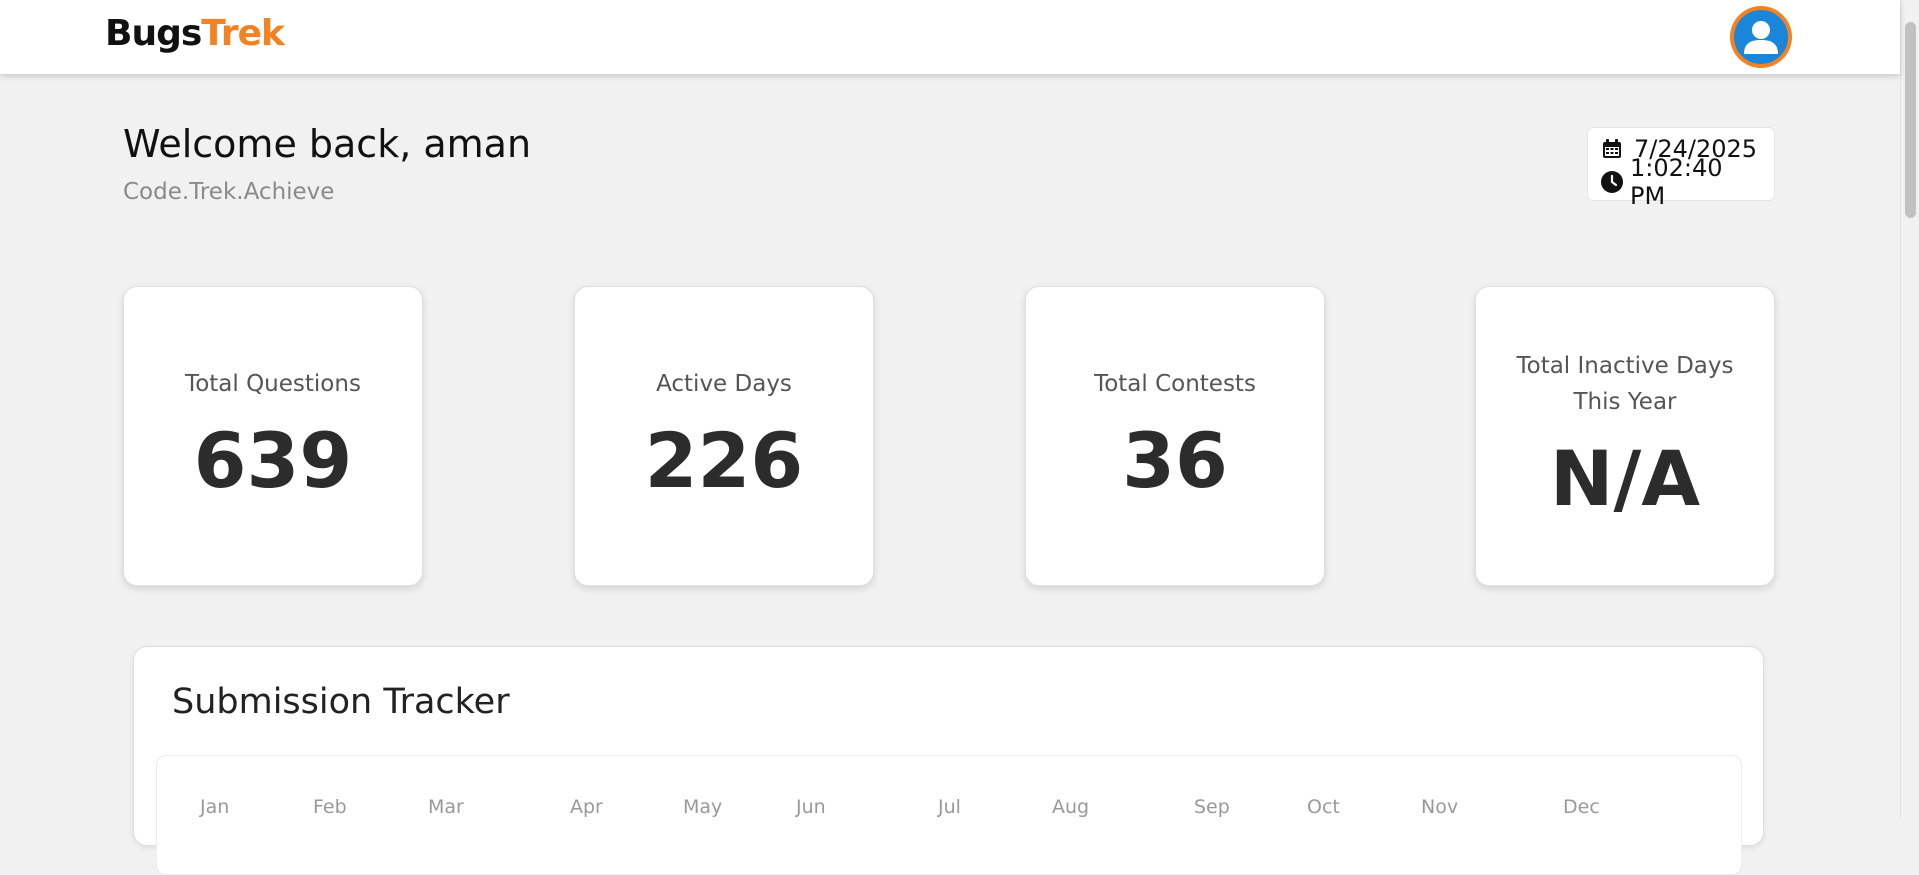  What do you see at coordinates (243, 33) in the screenshot?
I see `logo-text-trek: Trek` at bounding box center [243, 33].